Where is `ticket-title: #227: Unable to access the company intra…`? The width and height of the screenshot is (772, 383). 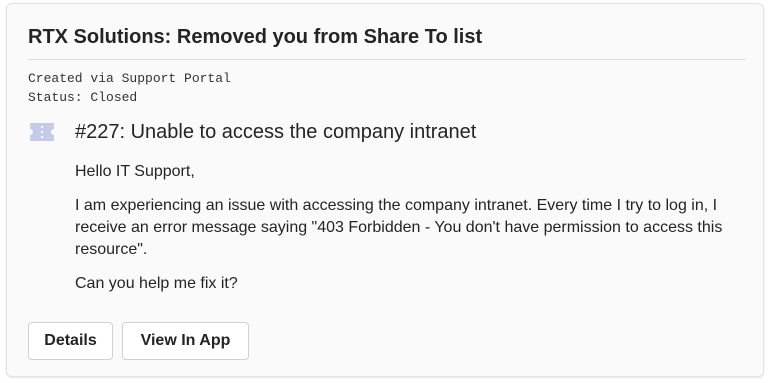
ticket-title: #227: Unable to access the company intra… is located at coordinates (276, 132).